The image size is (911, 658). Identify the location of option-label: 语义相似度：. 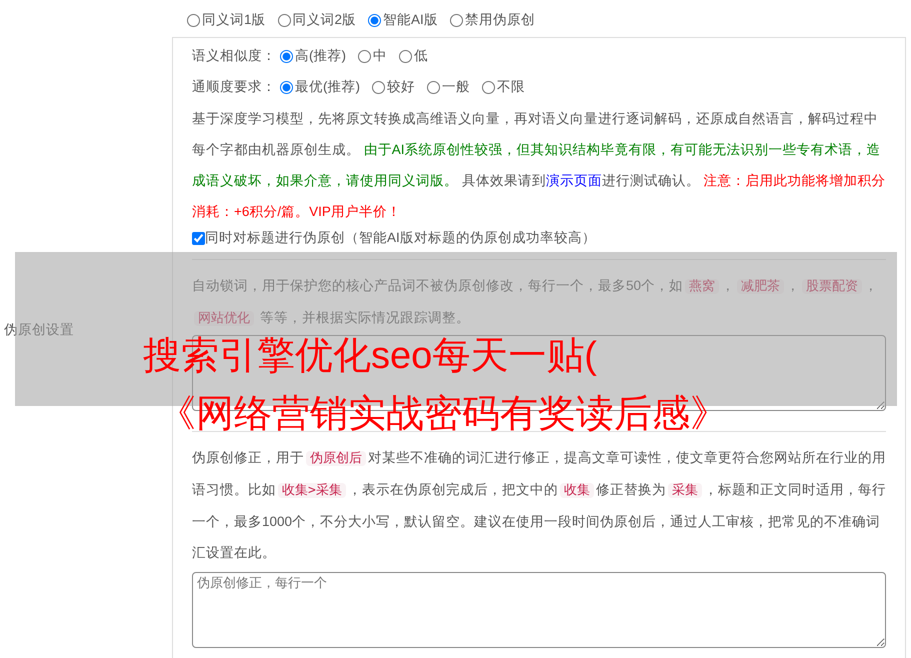
(234, 56).